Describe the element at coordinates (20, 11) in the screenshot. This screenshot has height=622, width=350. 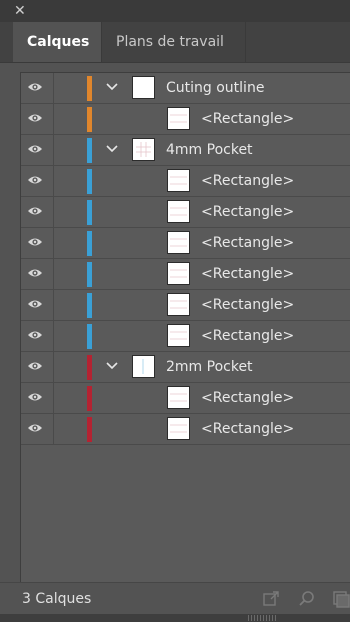
I see `close-icon: ✕` at that location.